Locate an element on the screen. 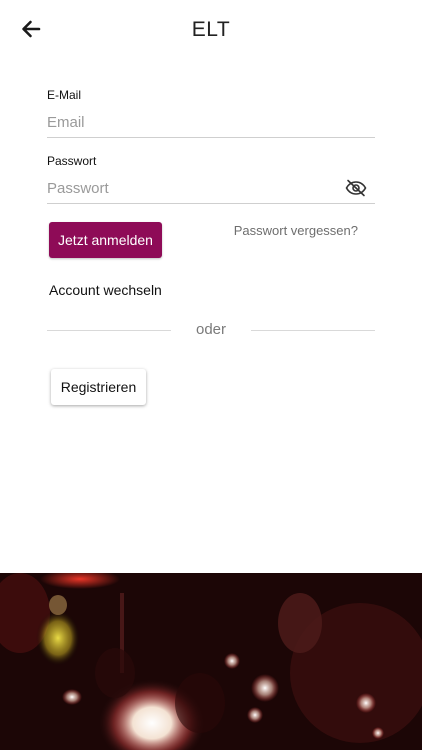  email-field-group: E-Mail is located at coordinates (211, 114).